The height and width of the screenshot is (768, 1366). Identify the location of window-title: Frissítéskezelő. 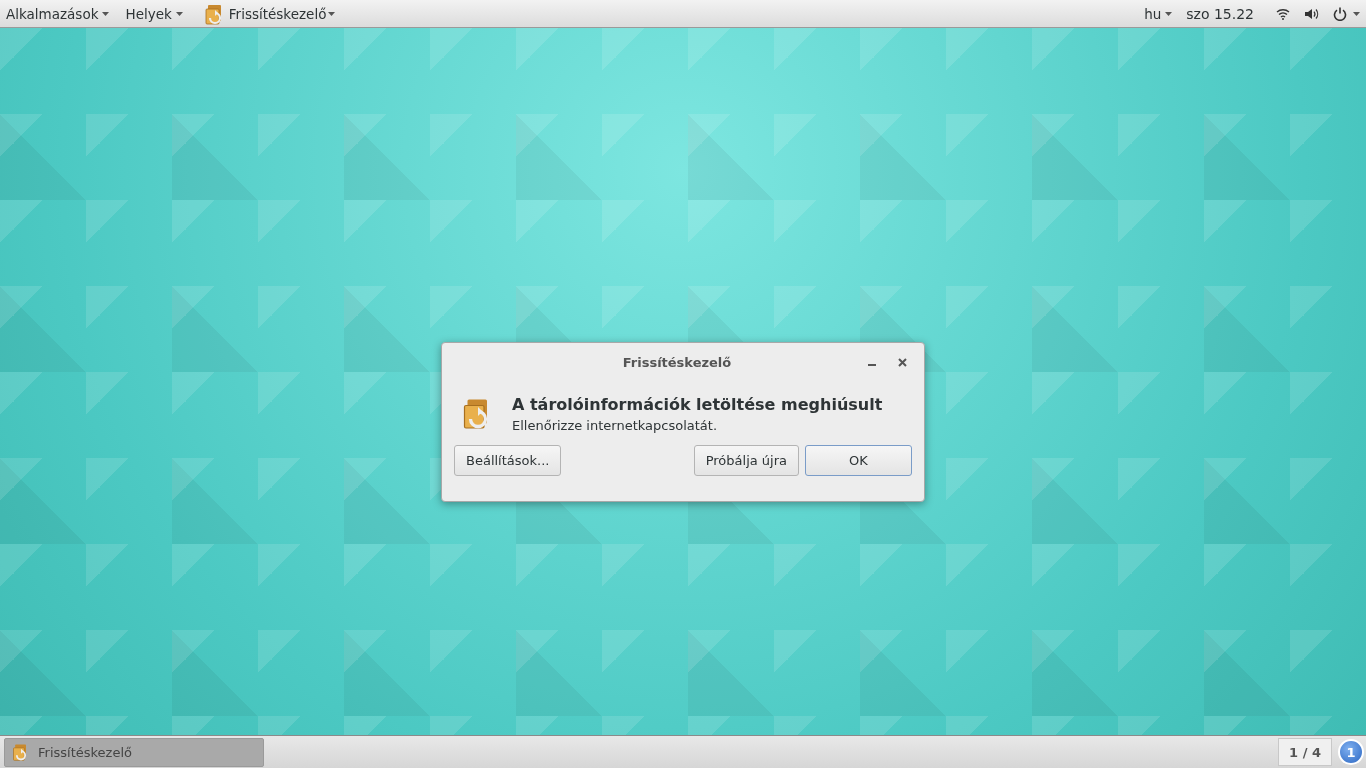
(677, 362).